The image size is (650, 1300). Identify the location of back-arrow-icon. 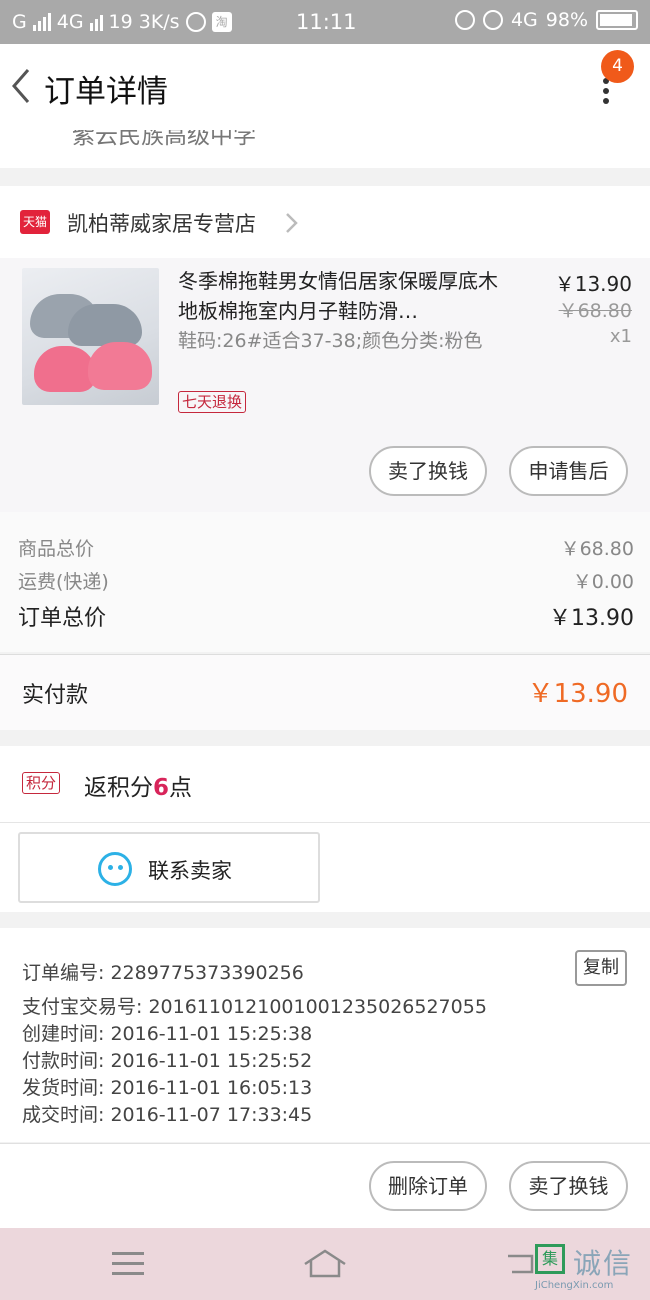
(21, 86).